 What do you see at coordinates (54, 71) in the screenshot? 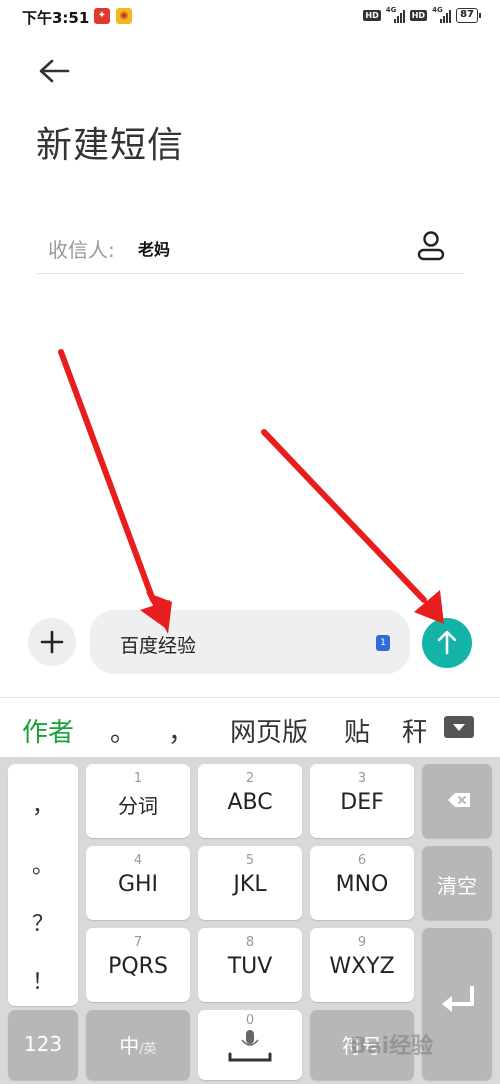
I see `back-arrow-icon` at bounding box center [54, 71].